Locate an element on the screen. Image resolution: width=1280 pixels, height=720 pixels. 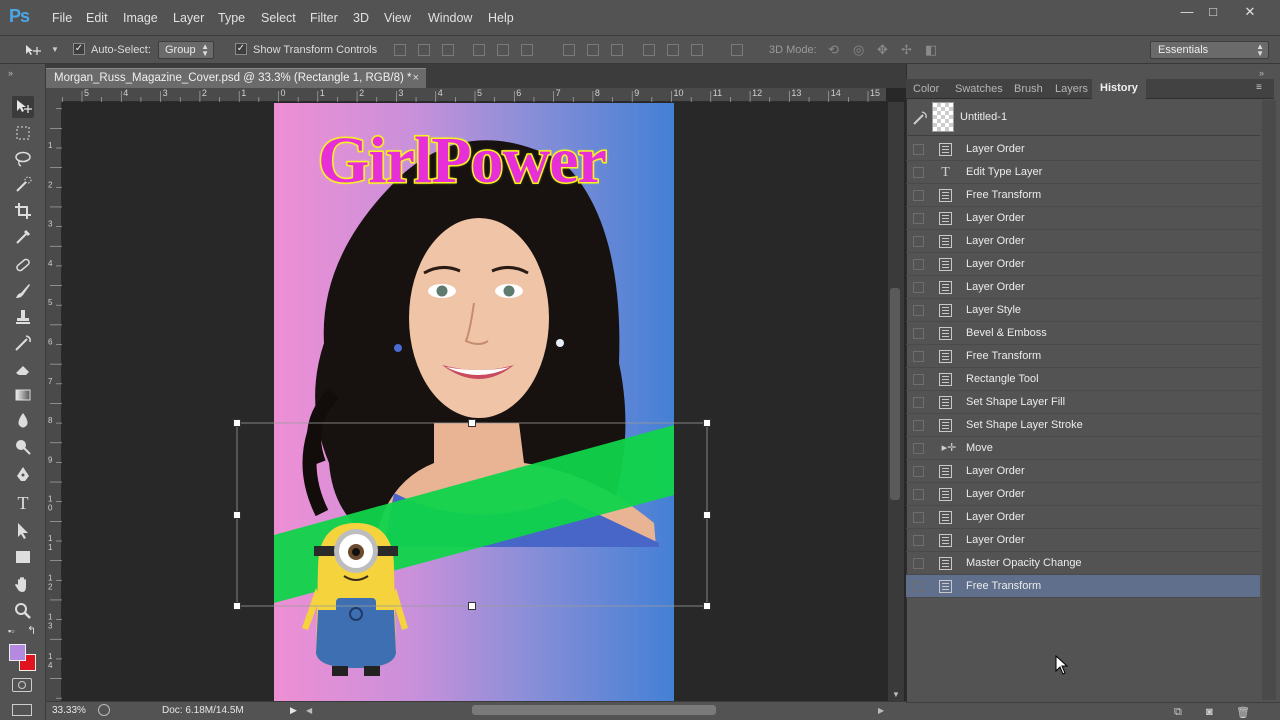
history-state-row: Set Shape Layer Stroke is located at coordinates (1083, 425).